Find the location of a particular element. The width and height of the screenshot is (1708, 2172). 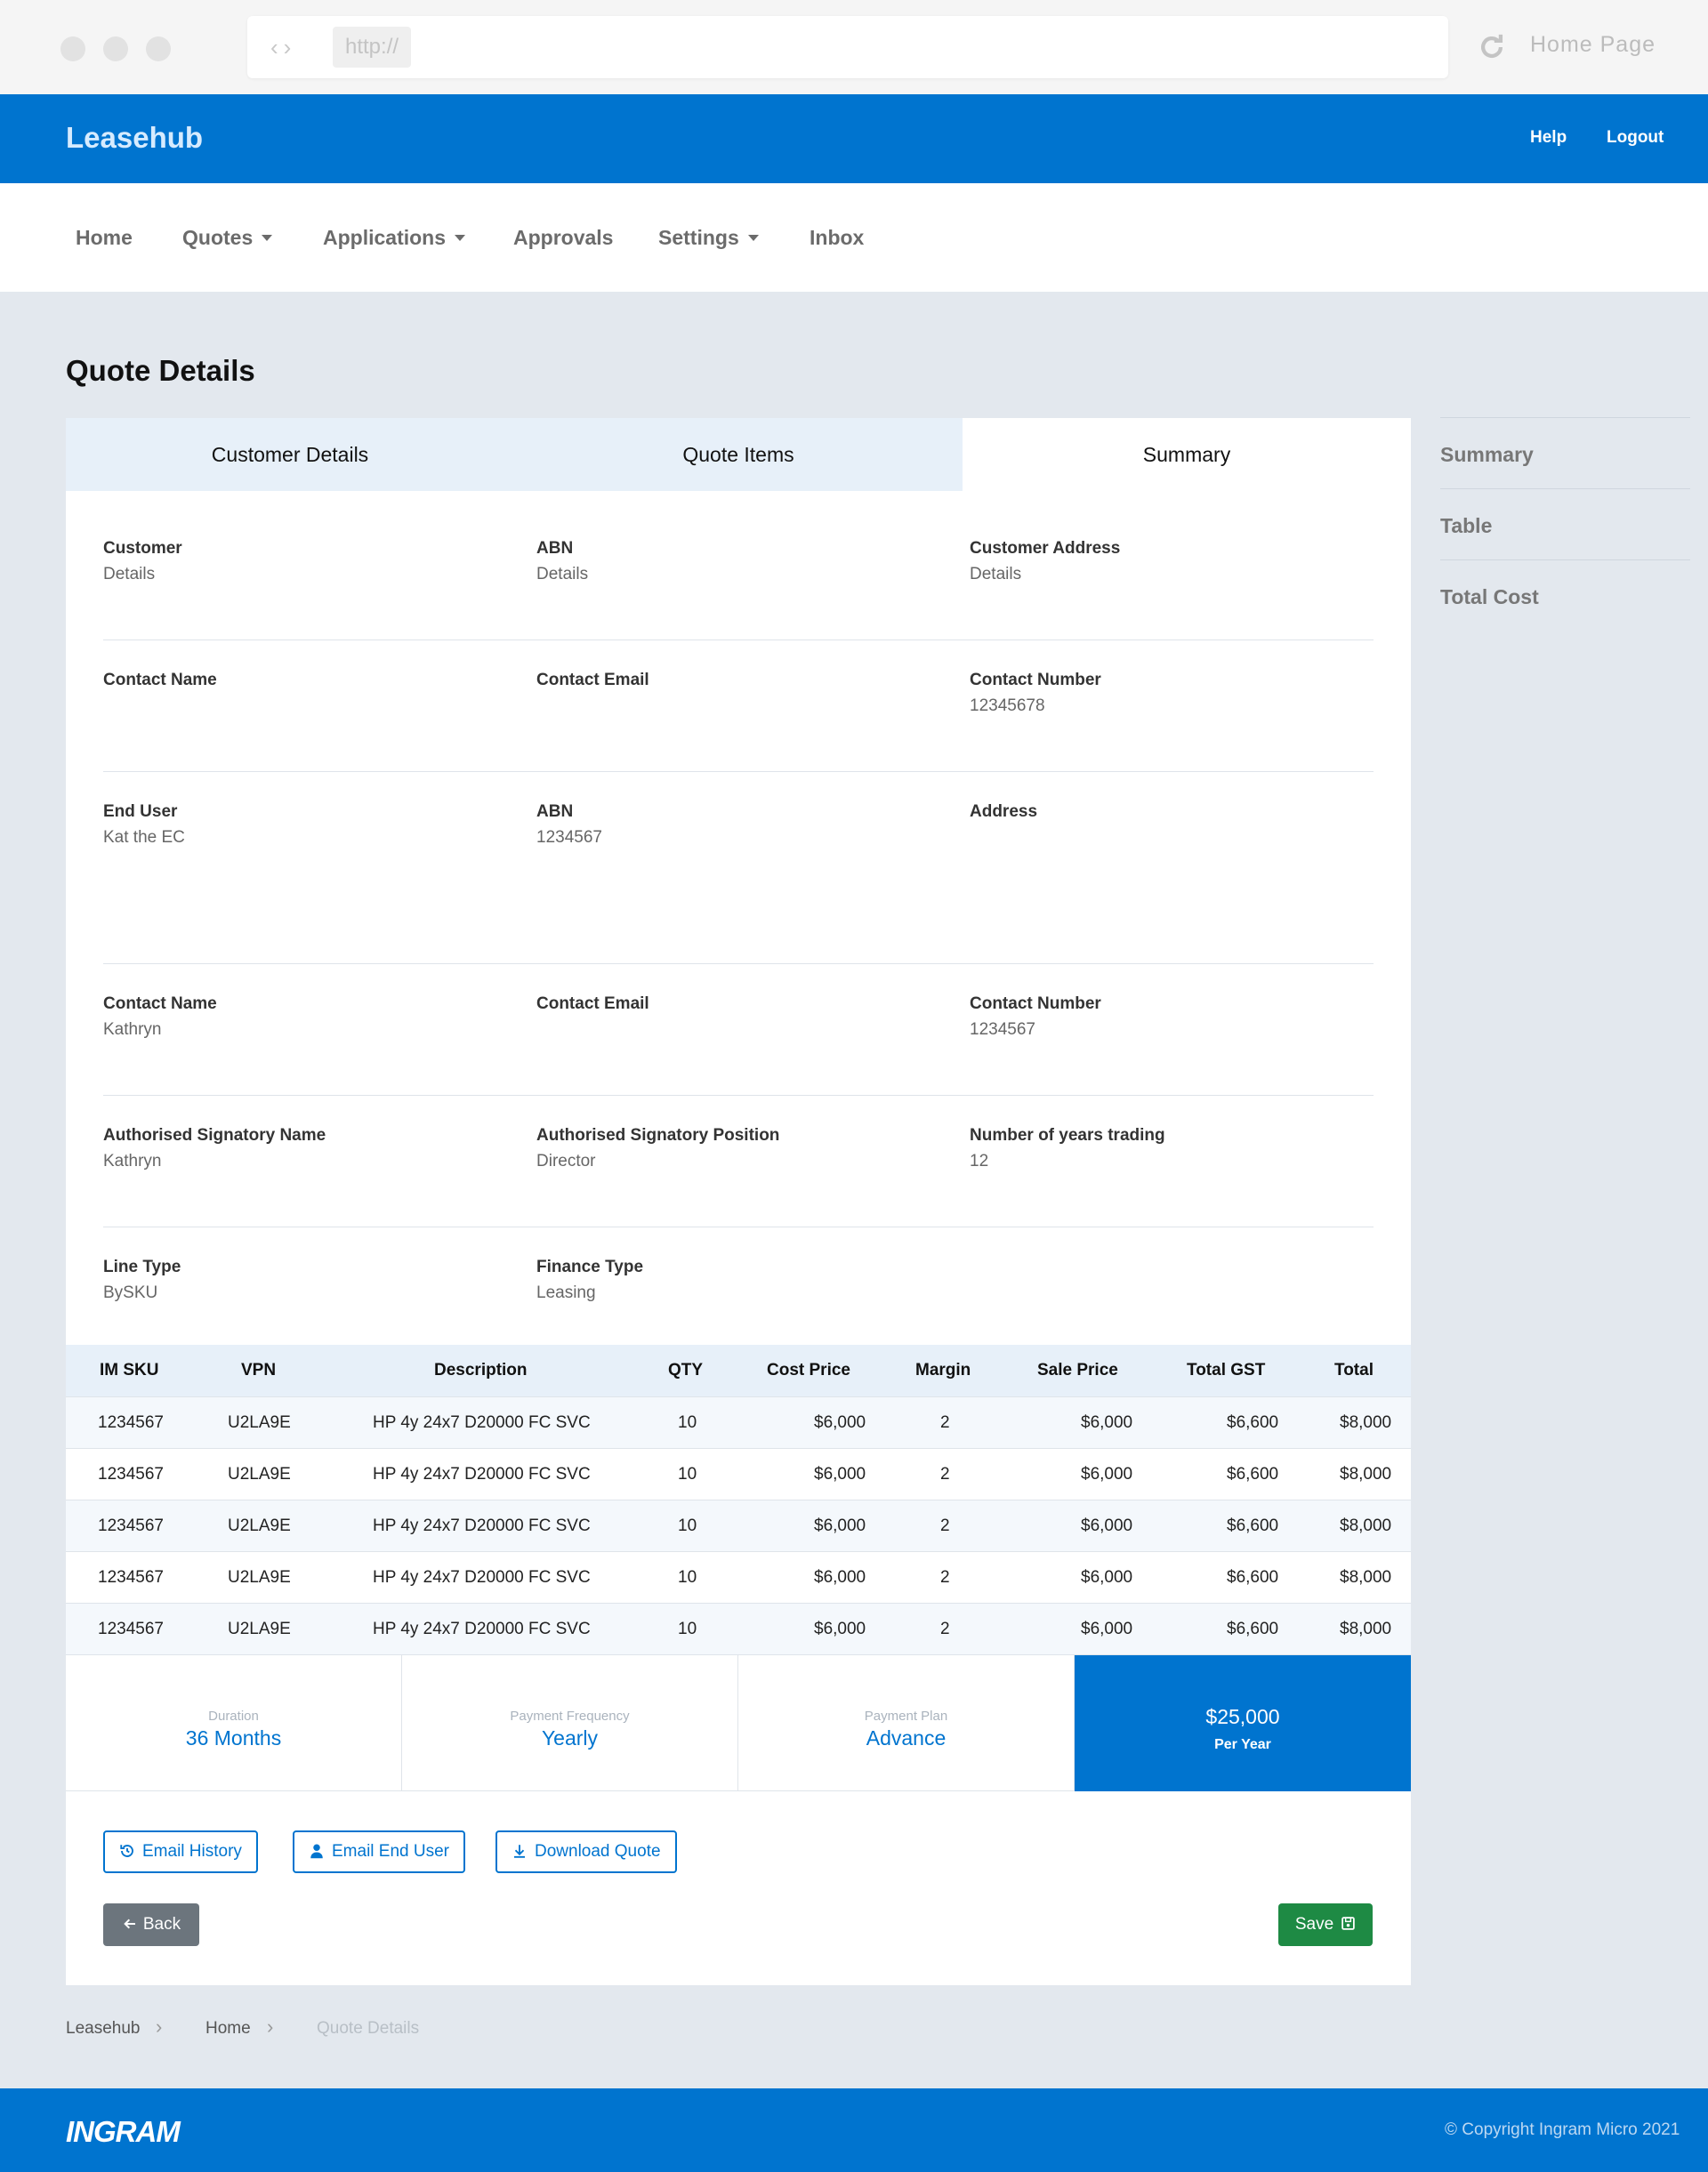

url-text: http:// is located at coordinates (372, 48).